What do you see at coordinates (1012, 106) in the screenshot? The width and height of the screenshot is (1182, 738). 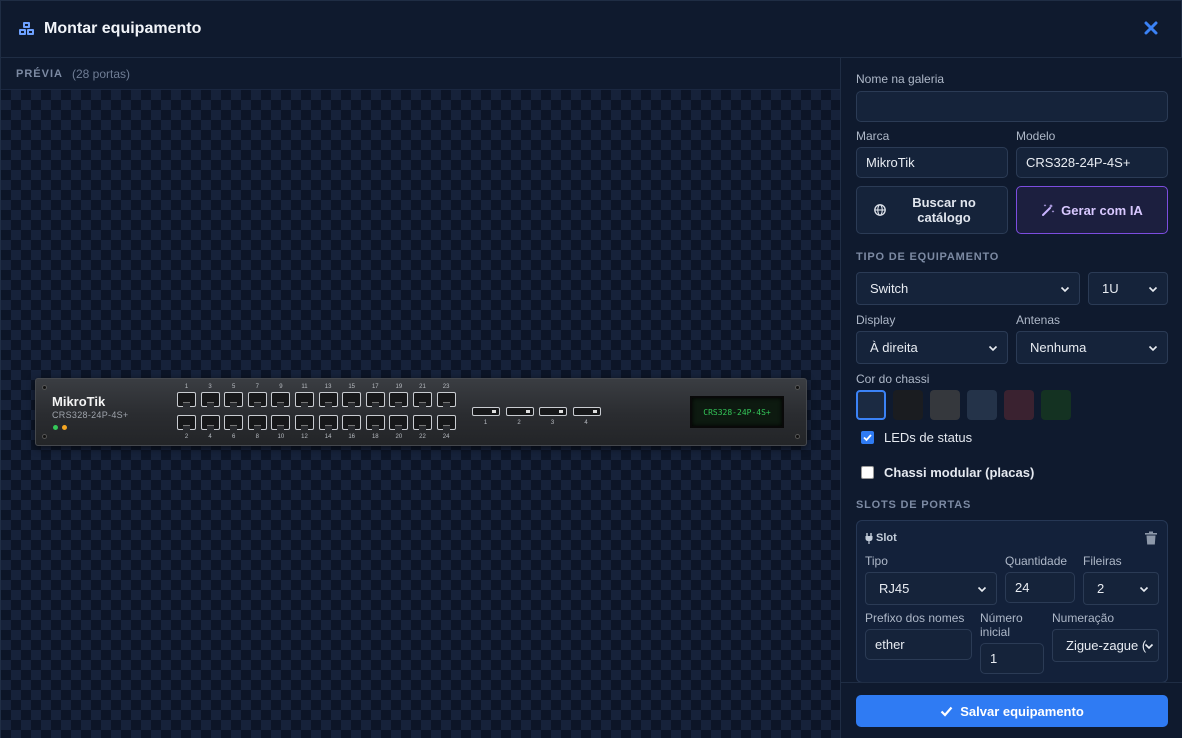 I see `gallery-name-input` at bounding box center [1012, 106].